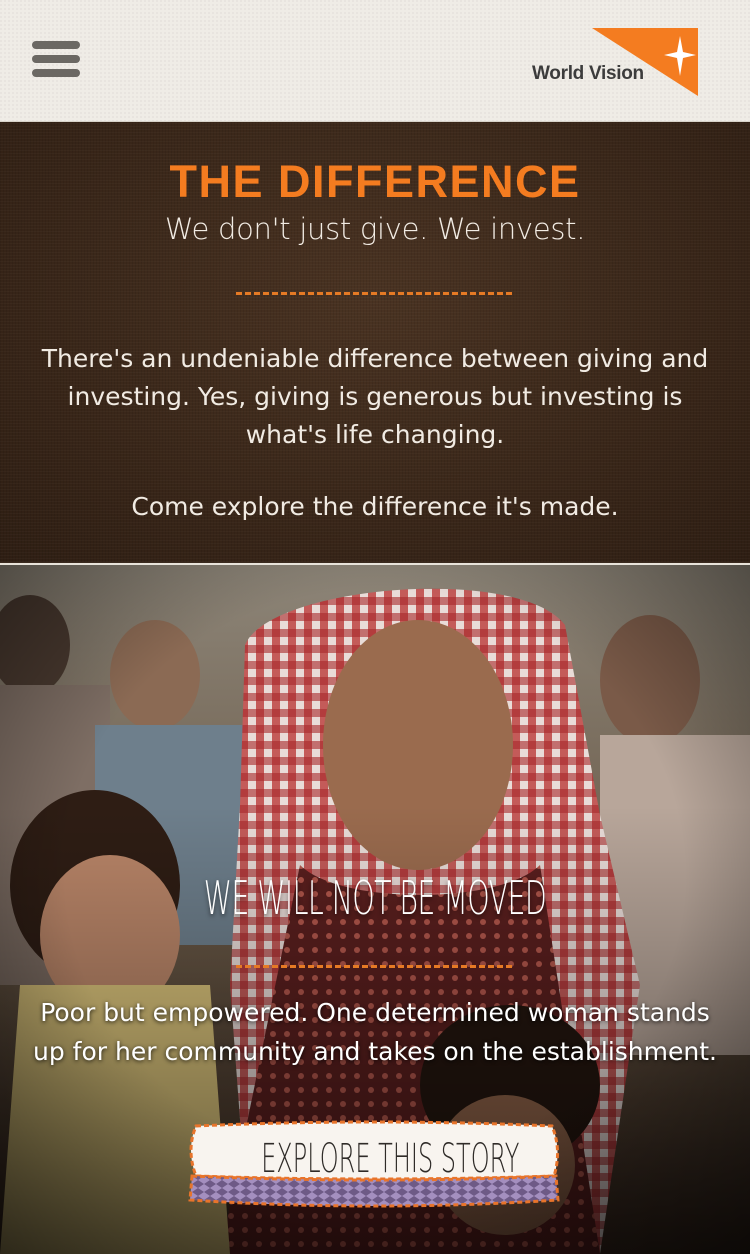 This screenshot has height=1254, width=750. Describe the element at coordinates (375, 506) in the screenshot. I see `section-cta-text: Come explore the difference it's made.` at that location.